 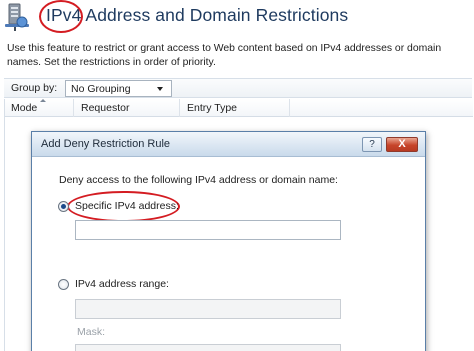 I want to click on page-title: IPv4 Address and Domain Restrictions, so click(x=194, y=16).